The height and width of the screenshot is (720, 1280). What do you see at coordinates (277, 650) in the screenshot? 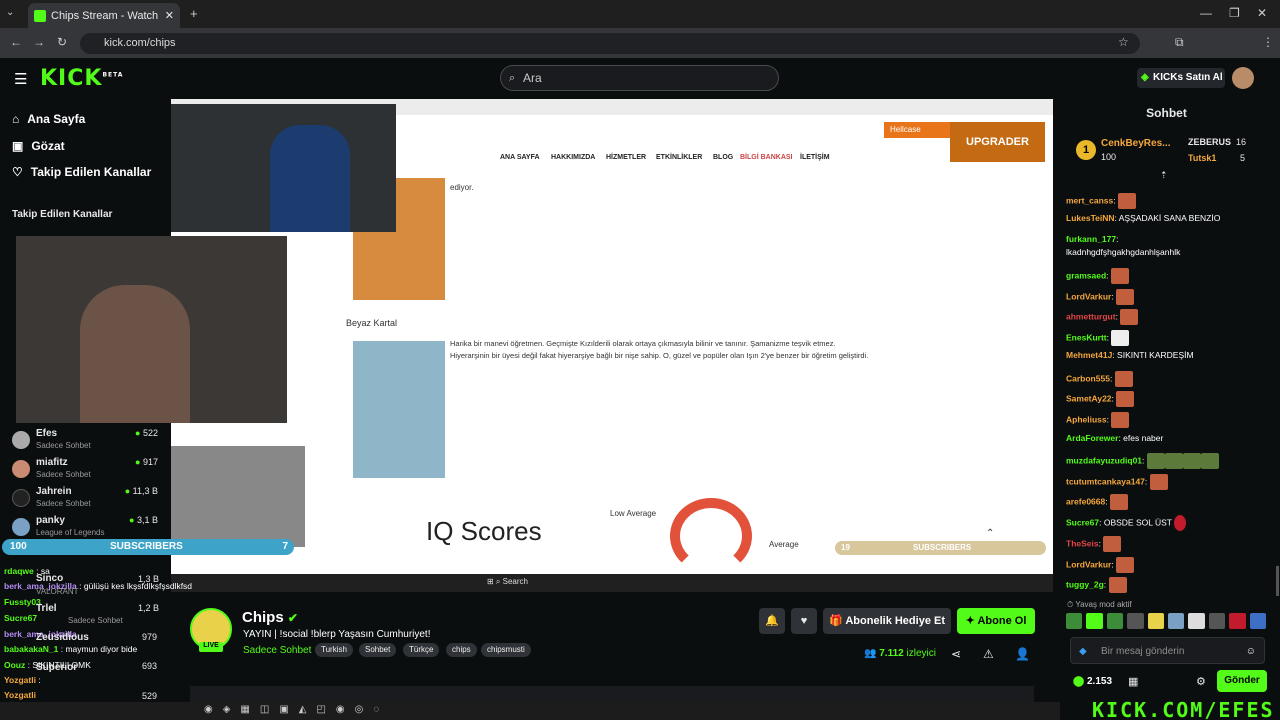
I see `stream-category: Sadece Sohbet` at bounding box center [277, 650].